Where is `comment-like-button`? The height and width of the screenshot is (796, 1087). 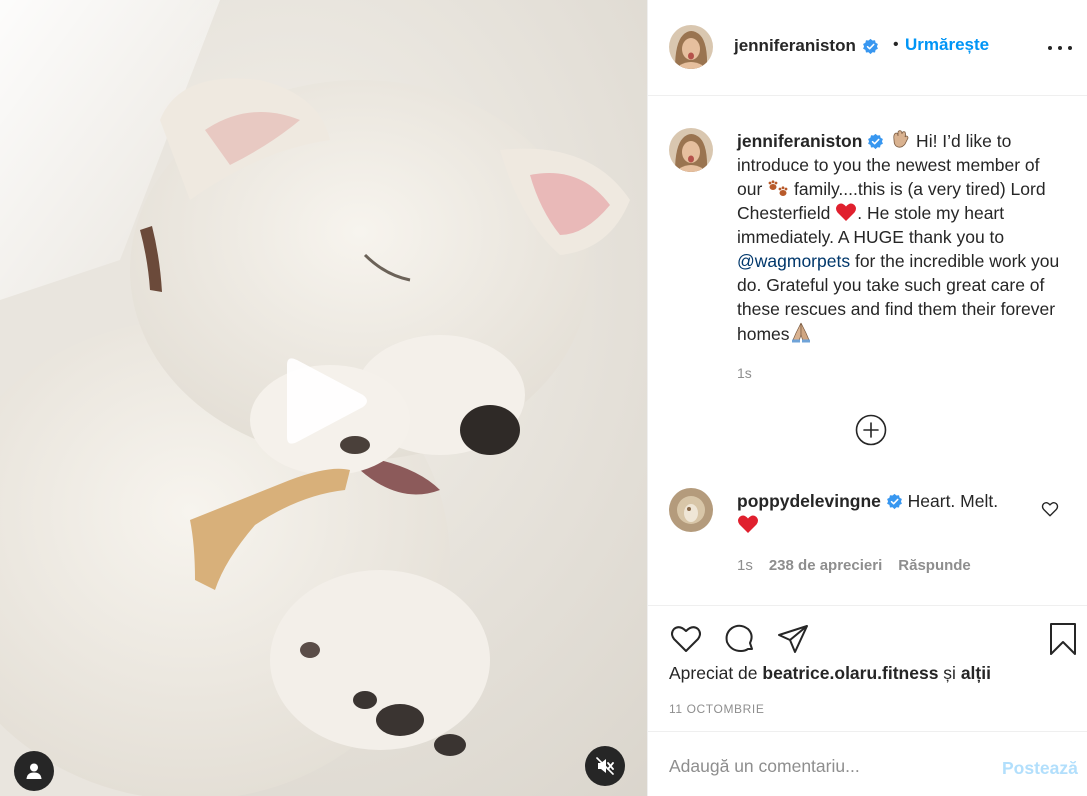
comment-like-button is located at coordinates (1050, 509).